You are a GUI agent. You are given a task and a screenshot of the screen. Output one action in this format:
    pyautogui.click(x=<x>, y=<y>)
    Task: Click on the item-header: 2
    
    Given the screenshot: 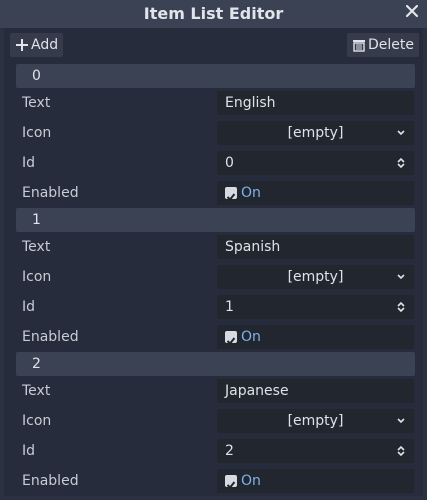 What is the action you would take?
    pyautogui.click(x=215, y=364)
    